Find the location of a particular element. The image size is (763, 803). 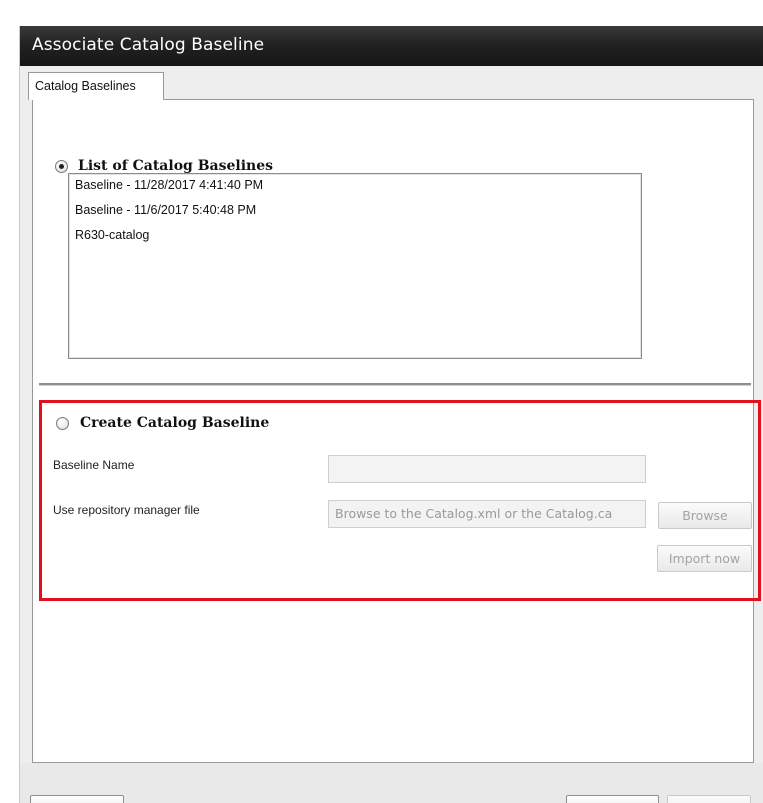

help-button: Help is located at coordinates (77, 799).